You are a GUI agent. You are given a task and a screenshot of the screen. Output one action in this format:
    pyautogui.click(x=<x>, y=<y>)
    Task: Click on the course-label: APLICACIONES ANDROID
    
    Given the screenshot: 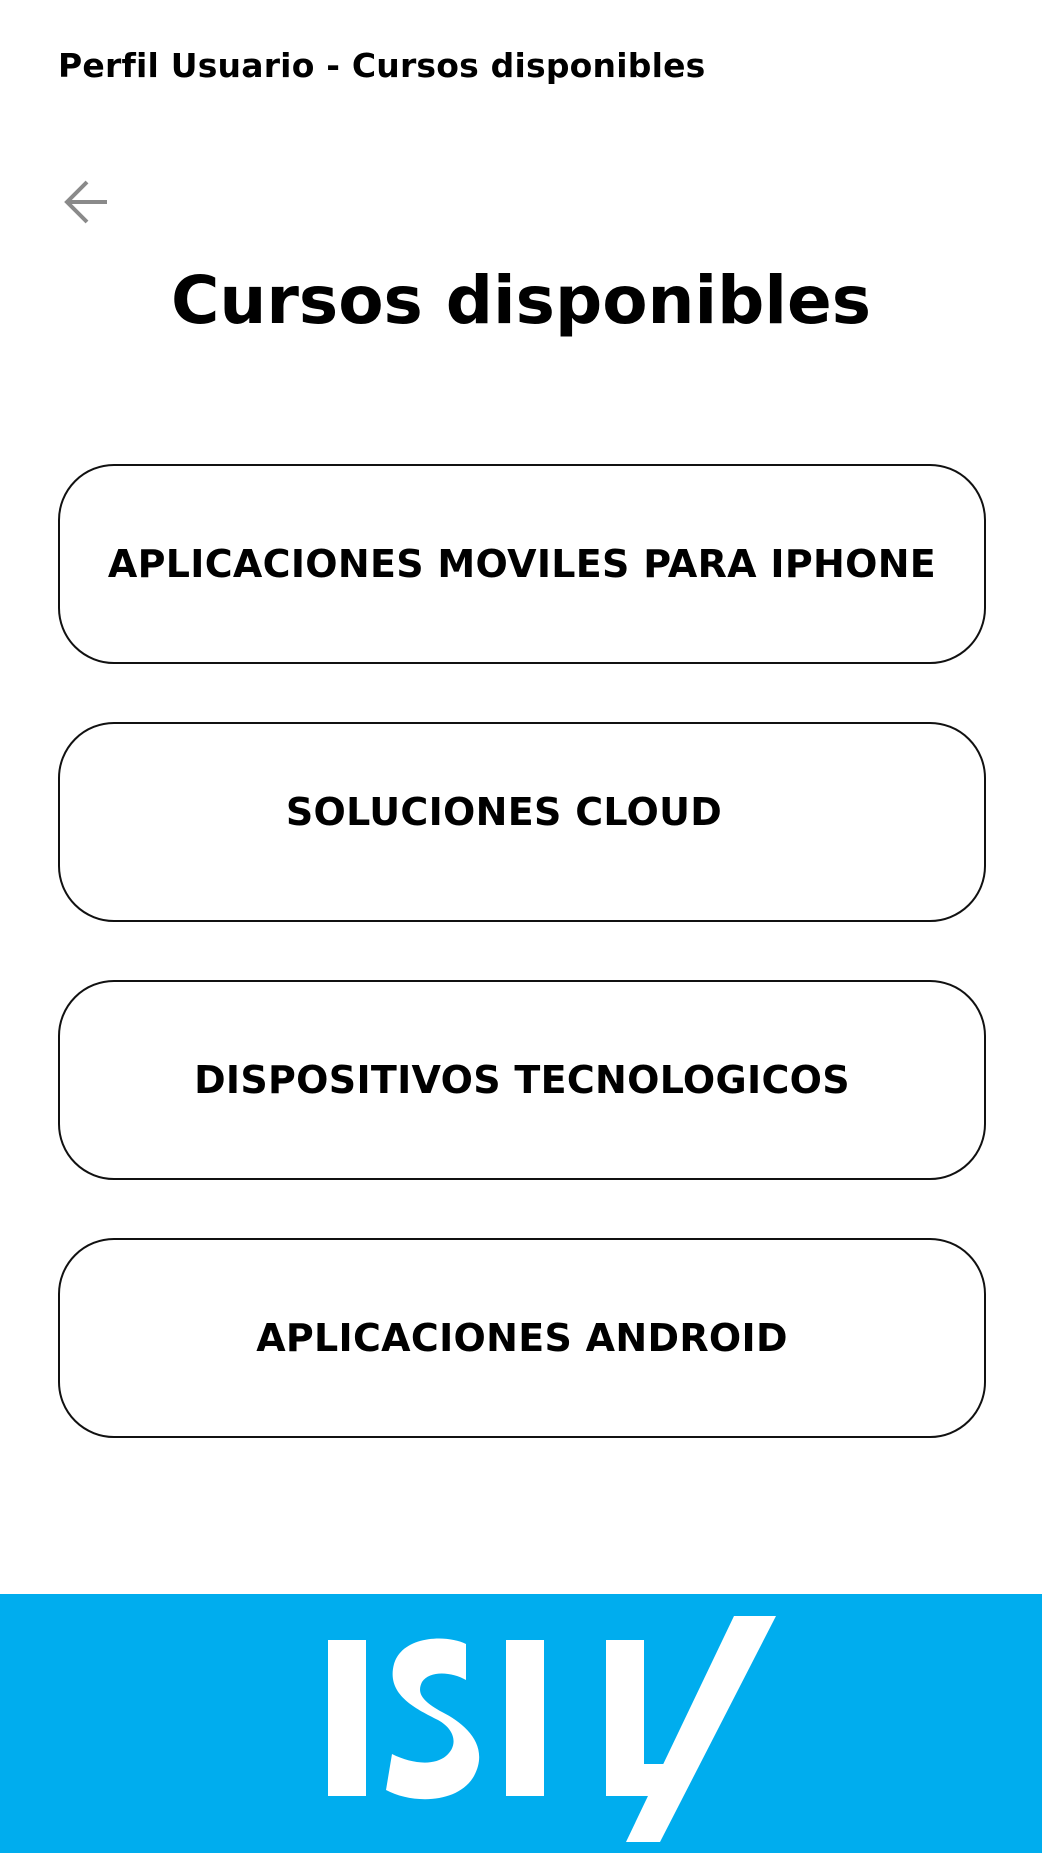 What is the action you would take?
    pyautogui.click(x=522, y=1338)
    